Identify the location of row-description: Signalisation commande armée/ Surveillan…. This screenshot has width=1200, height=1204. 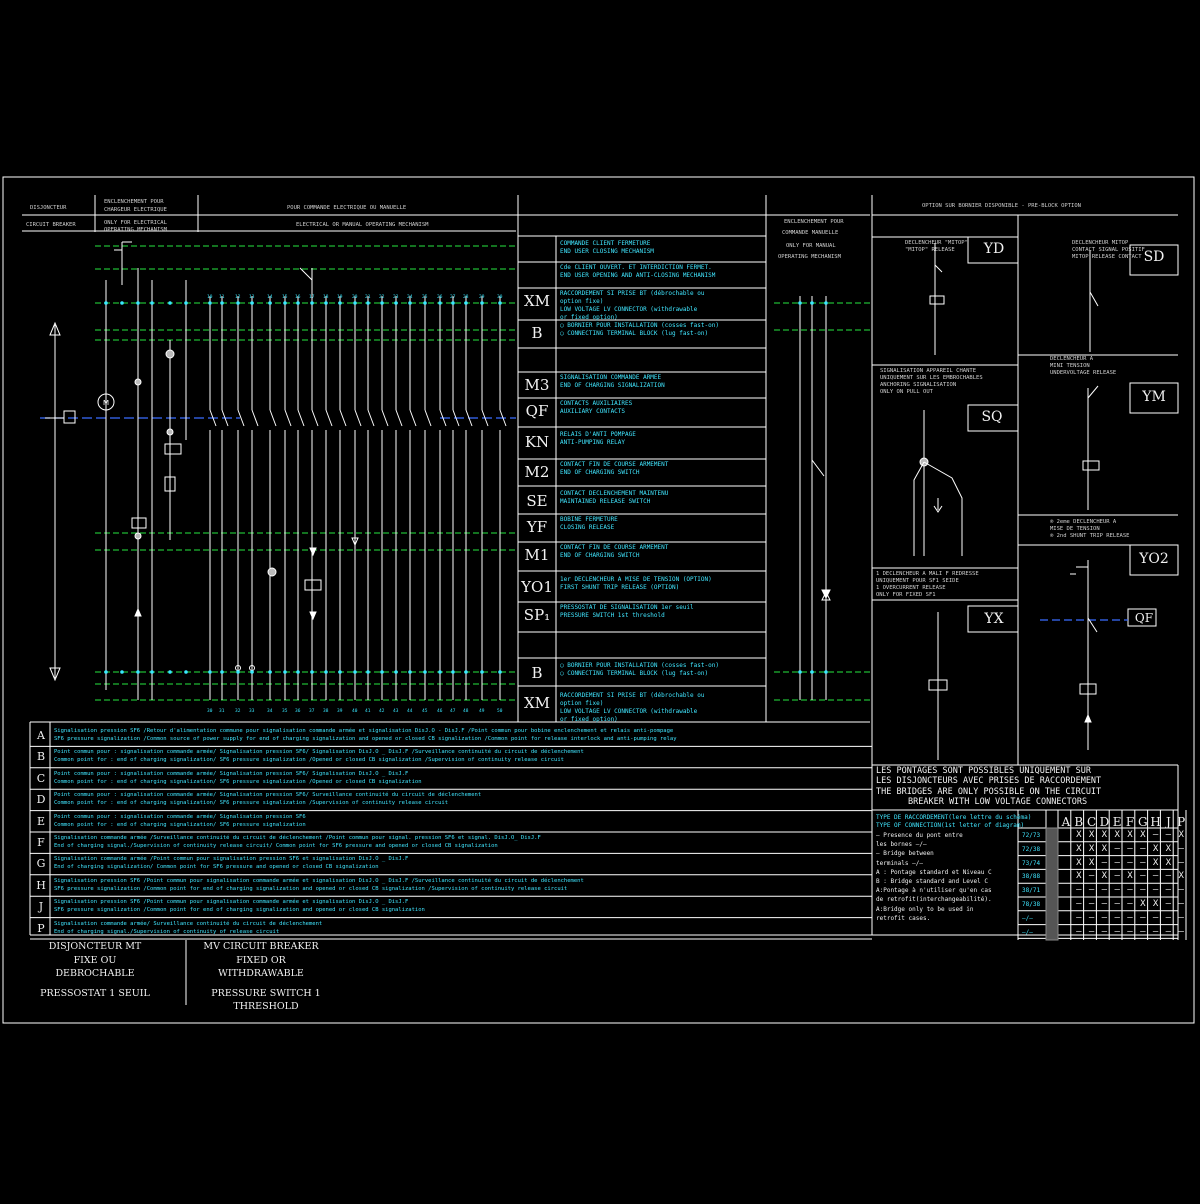
(188, 923).